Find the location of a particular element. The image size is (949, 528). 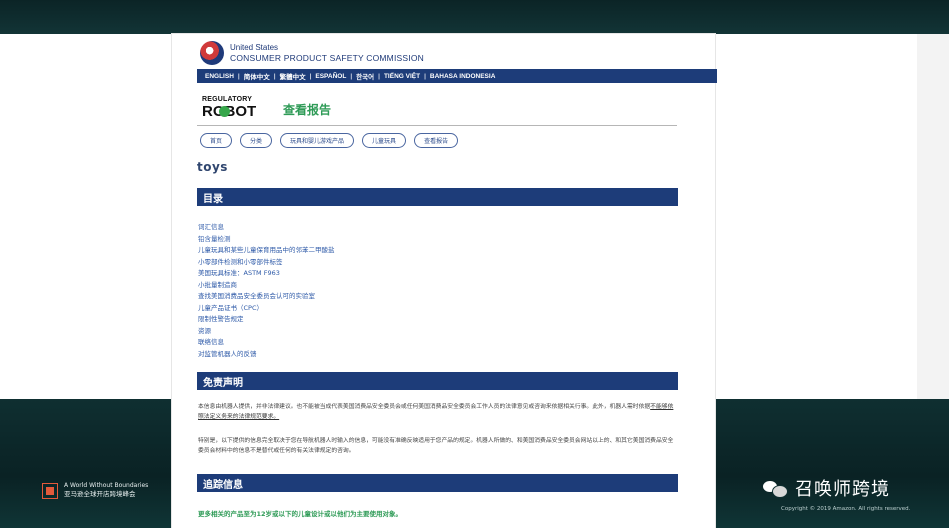

cpsc-seal-icon is located at coordinates (212, 53).